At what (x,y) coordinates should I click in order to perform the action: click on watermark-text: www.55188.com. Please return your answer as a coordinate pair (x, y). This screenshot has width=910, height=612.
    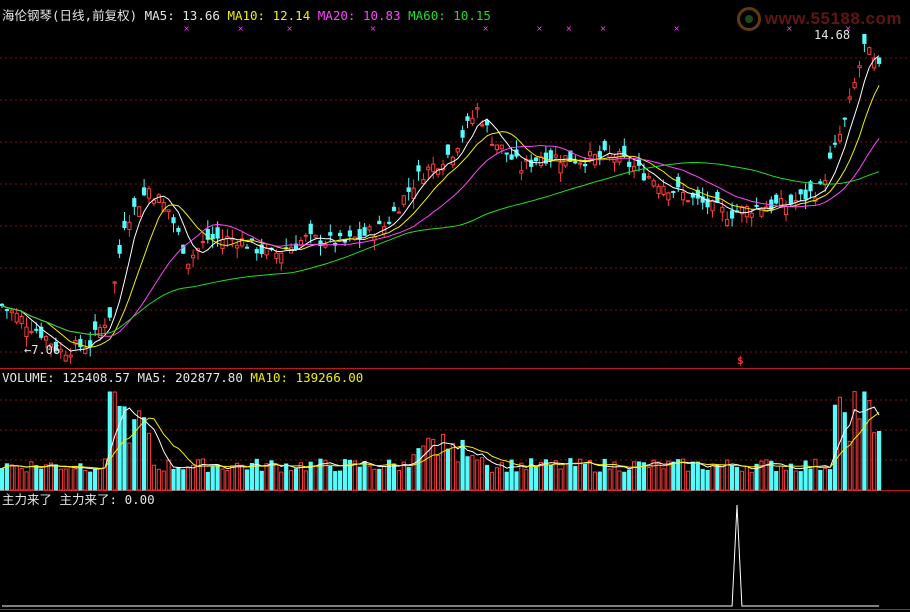
    Looking at the image, I should click on (833, 18).